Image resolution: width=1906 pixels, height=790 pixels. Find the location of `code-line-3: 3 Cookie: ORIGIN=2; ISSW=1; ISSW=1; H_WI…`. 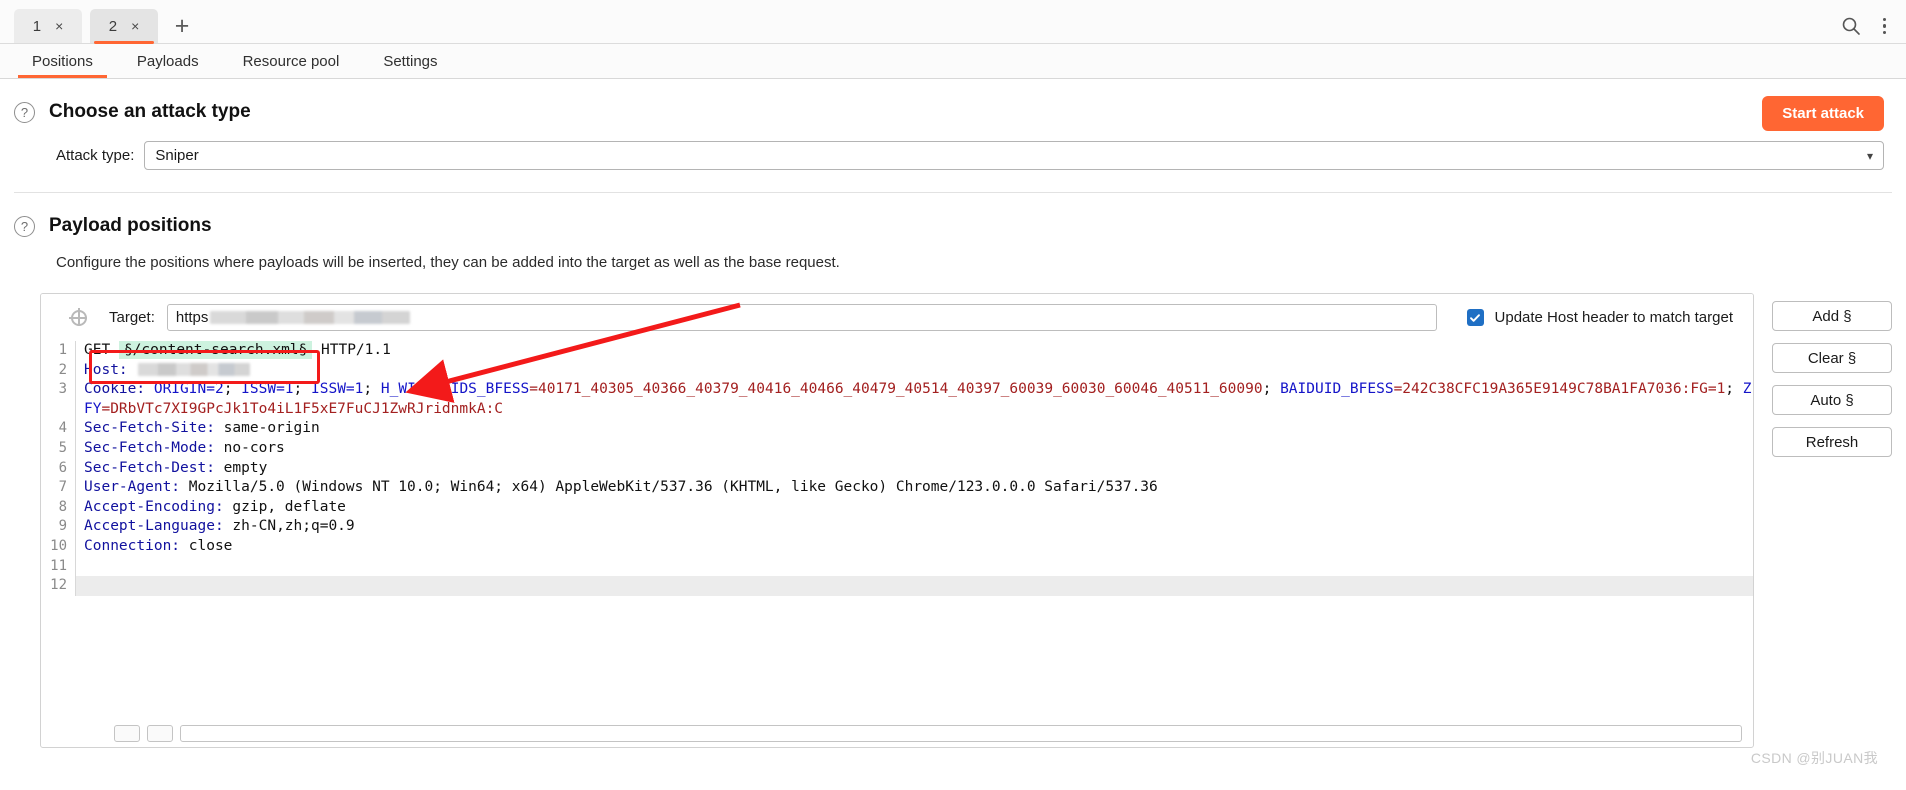

code-line-3: 3 Cookie: ORIGIN=2; ISSW=1; ISSW=1; H_WI… is located at coordinates (897, 400).